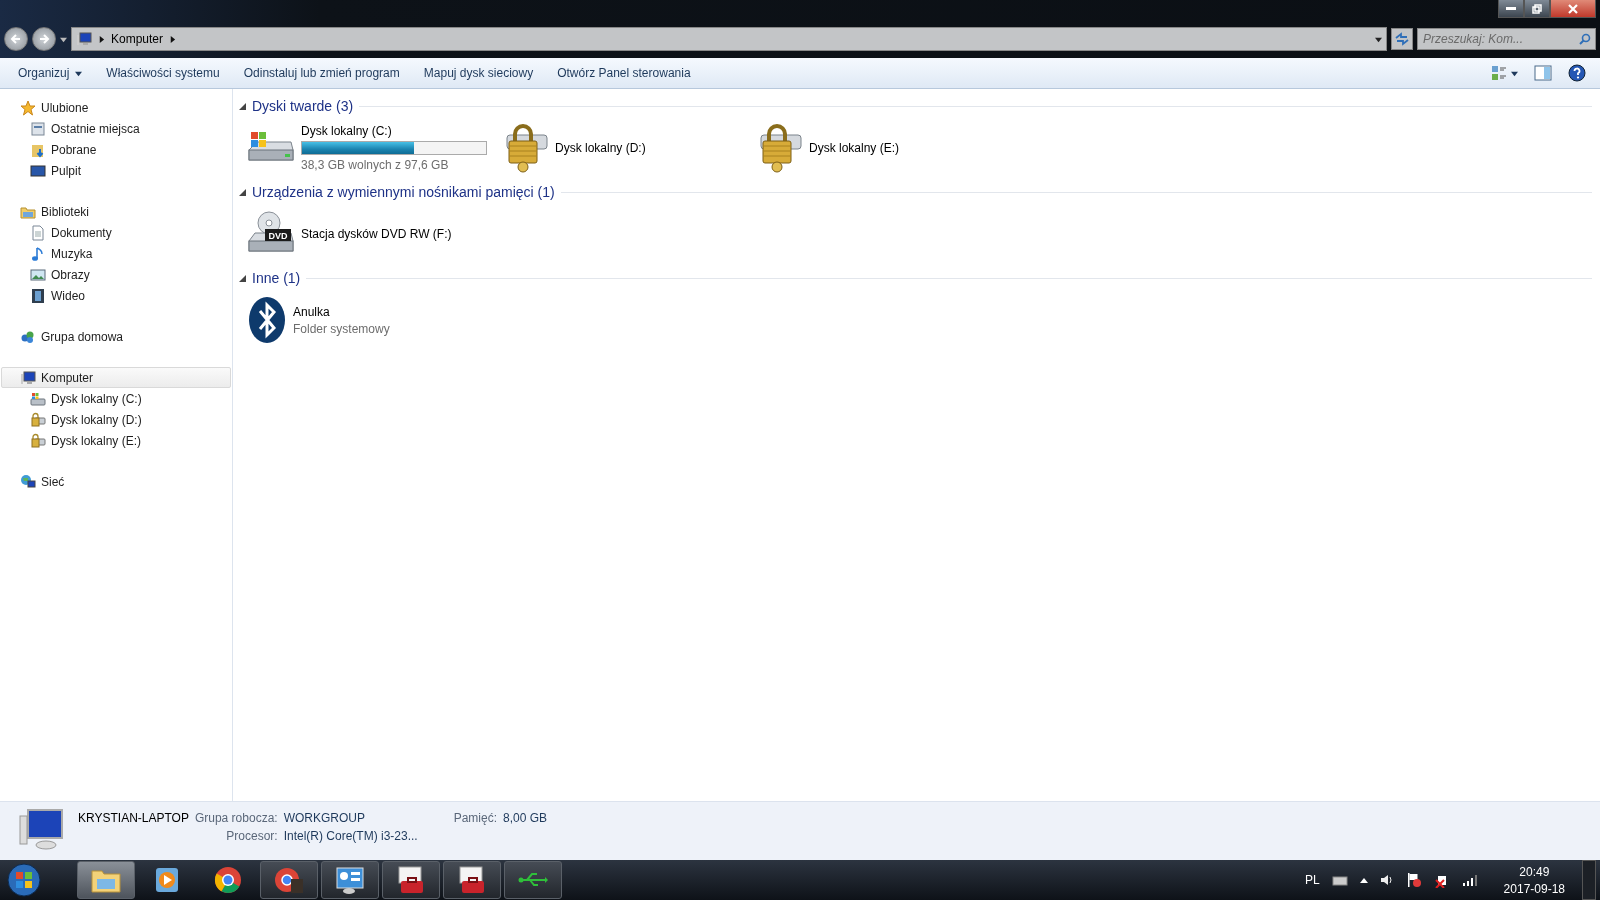 The height and width of the screenshot is (900, 1600). Describe the element at coordinates (38, 398) in the screenshot. I see `drive-icon` at that location.